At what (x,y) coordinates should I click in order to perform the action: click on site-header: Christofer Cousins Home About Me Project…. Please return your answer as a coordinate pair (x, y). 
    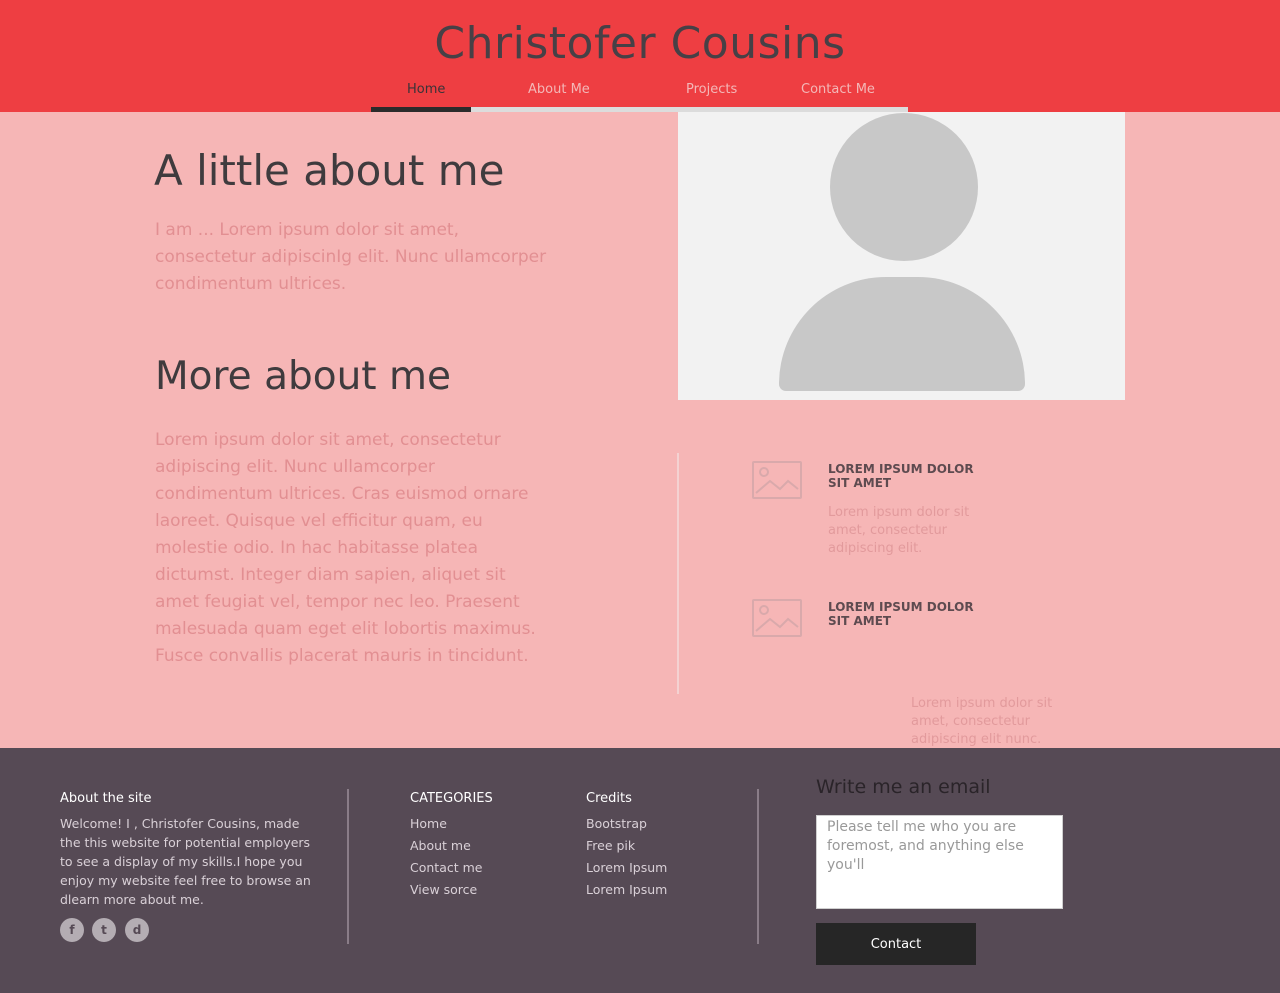
    Looking at the image, I should click on (640, 56).